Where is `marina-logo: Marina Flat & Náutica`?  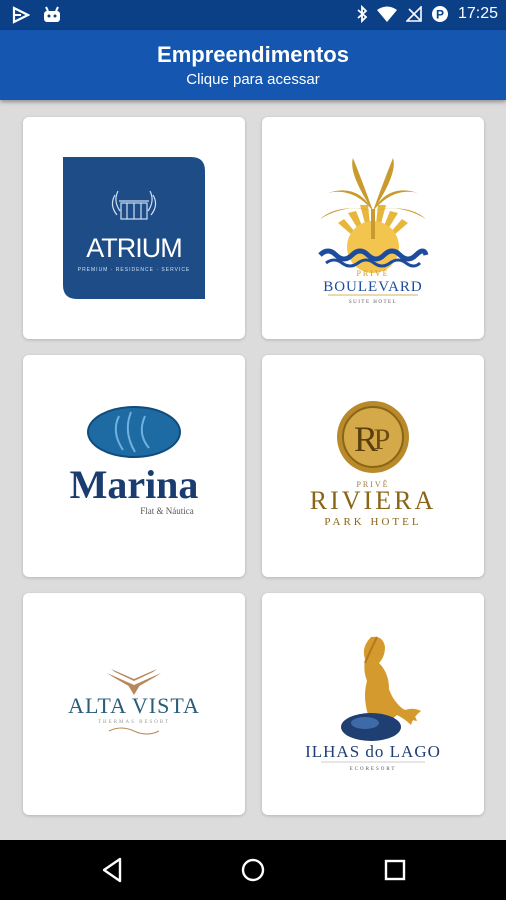 marina-logo: Marina Flat & Náutica is located at coordinates (134, 461).